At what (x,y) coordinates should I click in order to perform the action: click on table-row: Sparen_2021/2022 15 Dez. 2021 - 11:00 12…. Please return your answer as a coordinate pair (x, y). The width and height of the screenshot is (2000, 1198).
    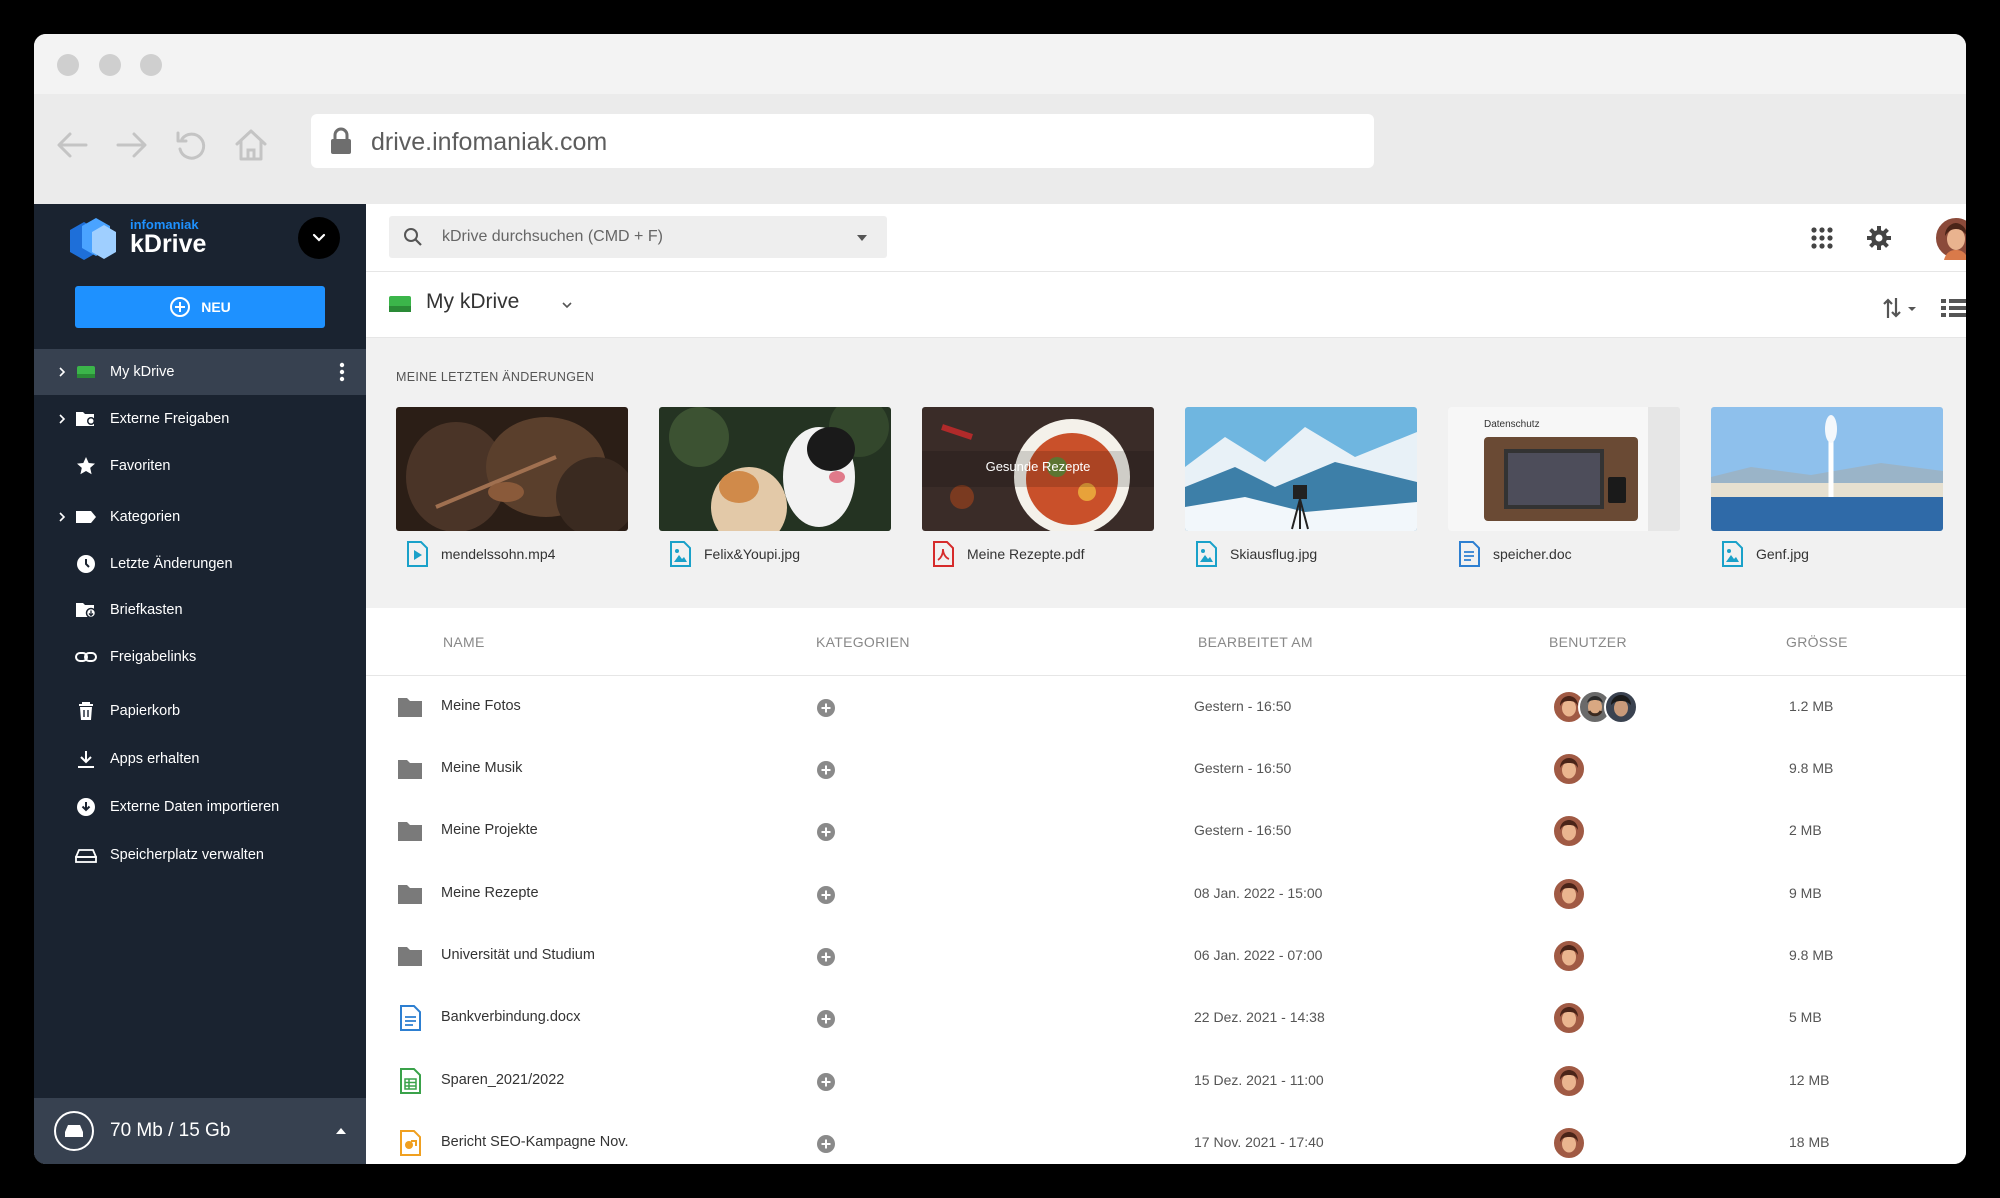
    Looking at the image, I should click on (1166, 1081).